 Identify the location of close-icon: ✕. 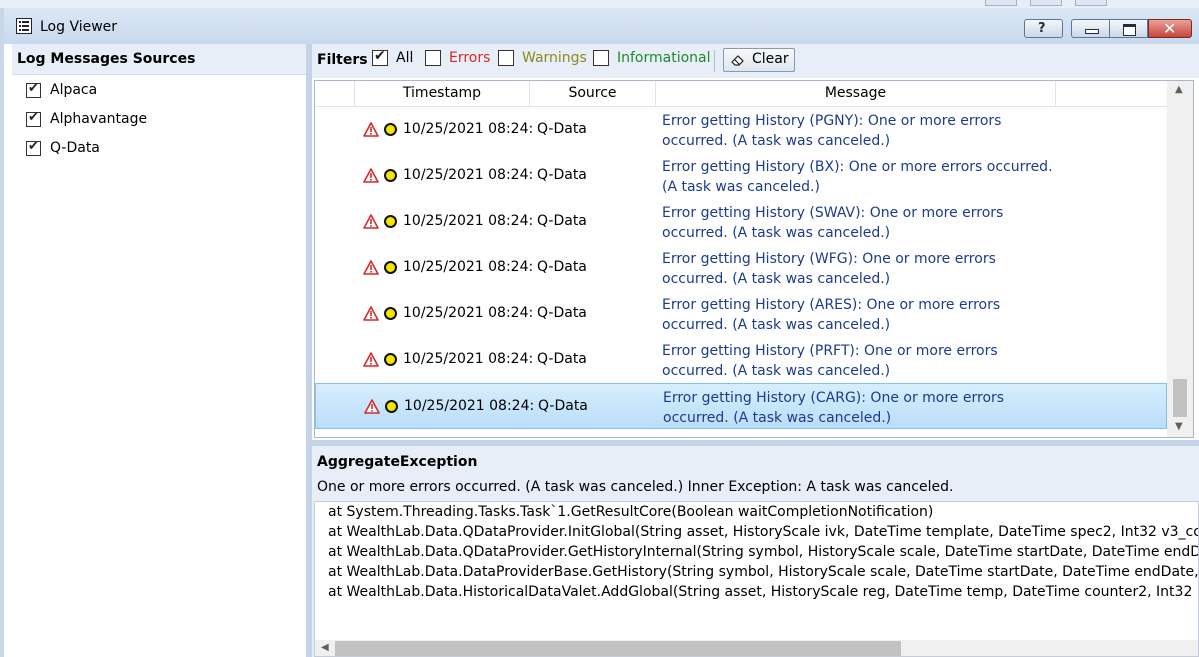
(1170, 28).